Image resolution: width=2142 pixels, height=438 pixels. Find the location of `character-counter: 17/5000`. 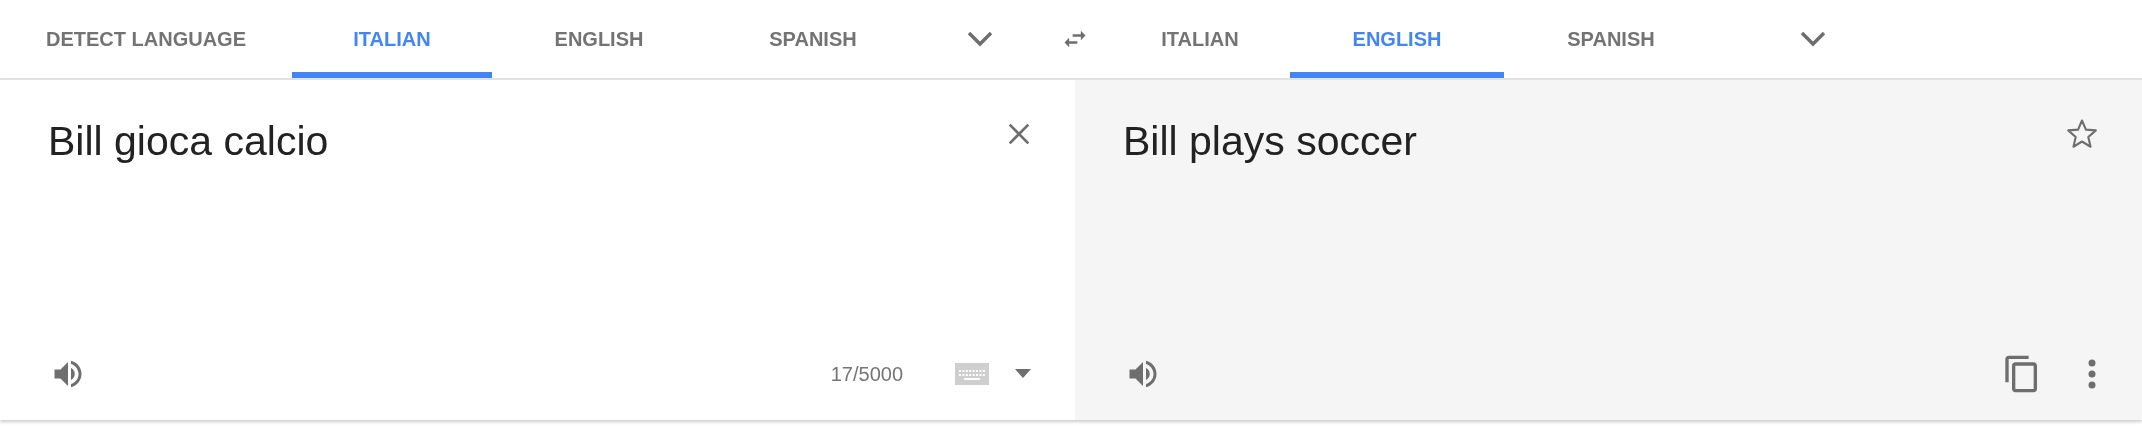

character-counter: 17/5000 is located at coordinates (866, 374).